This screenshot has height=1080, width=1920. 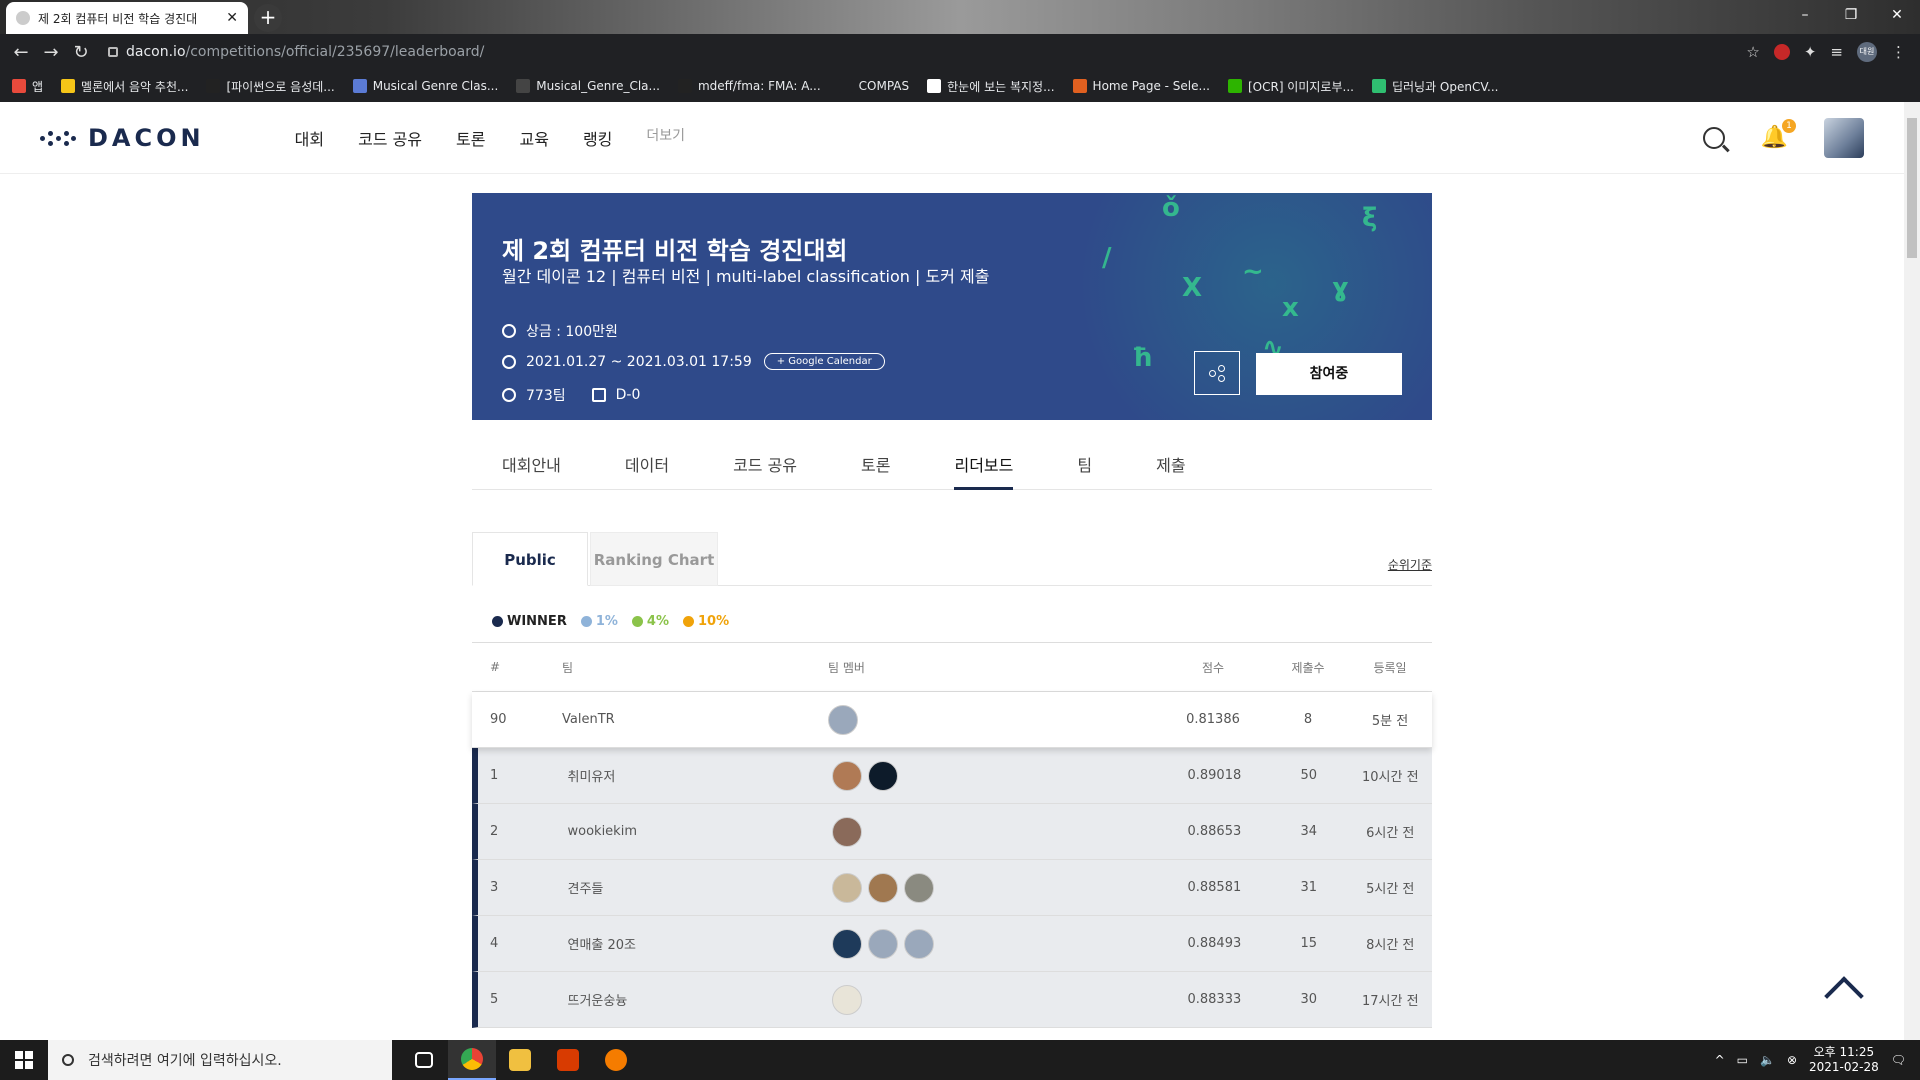 What do you see at coordinates (24, 1060) in the screenshot?
I see `windows-start-icon` at bounding box center [24, 1060].